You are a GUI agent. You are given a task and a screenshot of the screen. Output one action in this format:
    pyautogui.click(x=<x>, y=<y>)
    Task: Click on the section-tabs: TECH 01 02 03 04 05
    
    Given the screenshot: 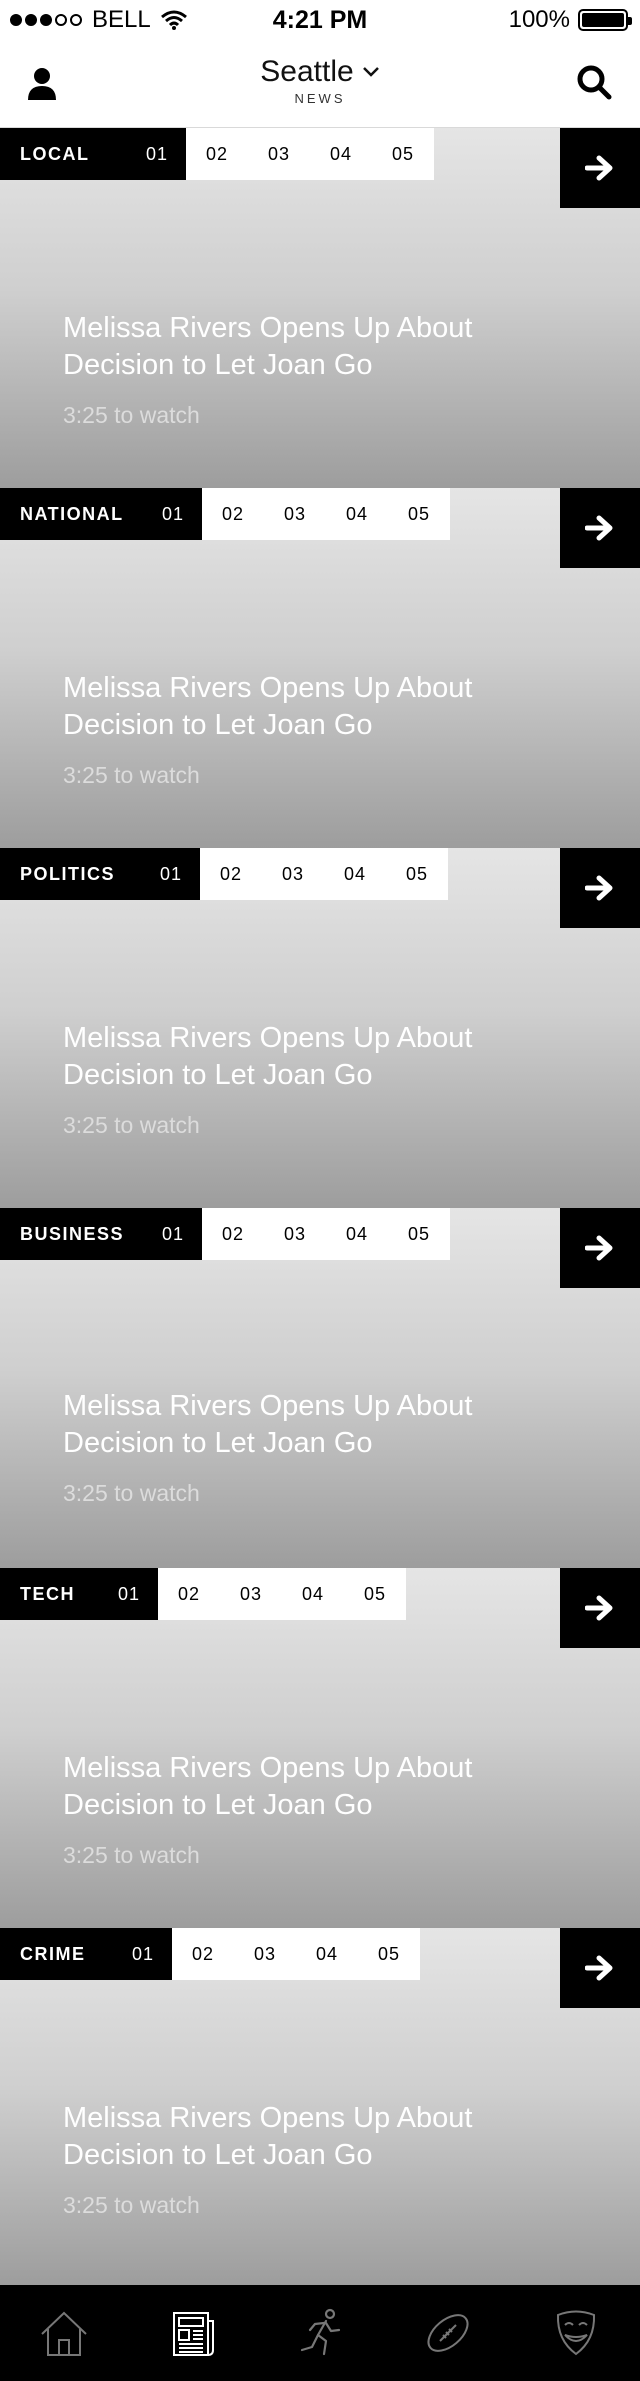 What is the action you would take?
    pyautogui.click(x=203, y=1594)
    